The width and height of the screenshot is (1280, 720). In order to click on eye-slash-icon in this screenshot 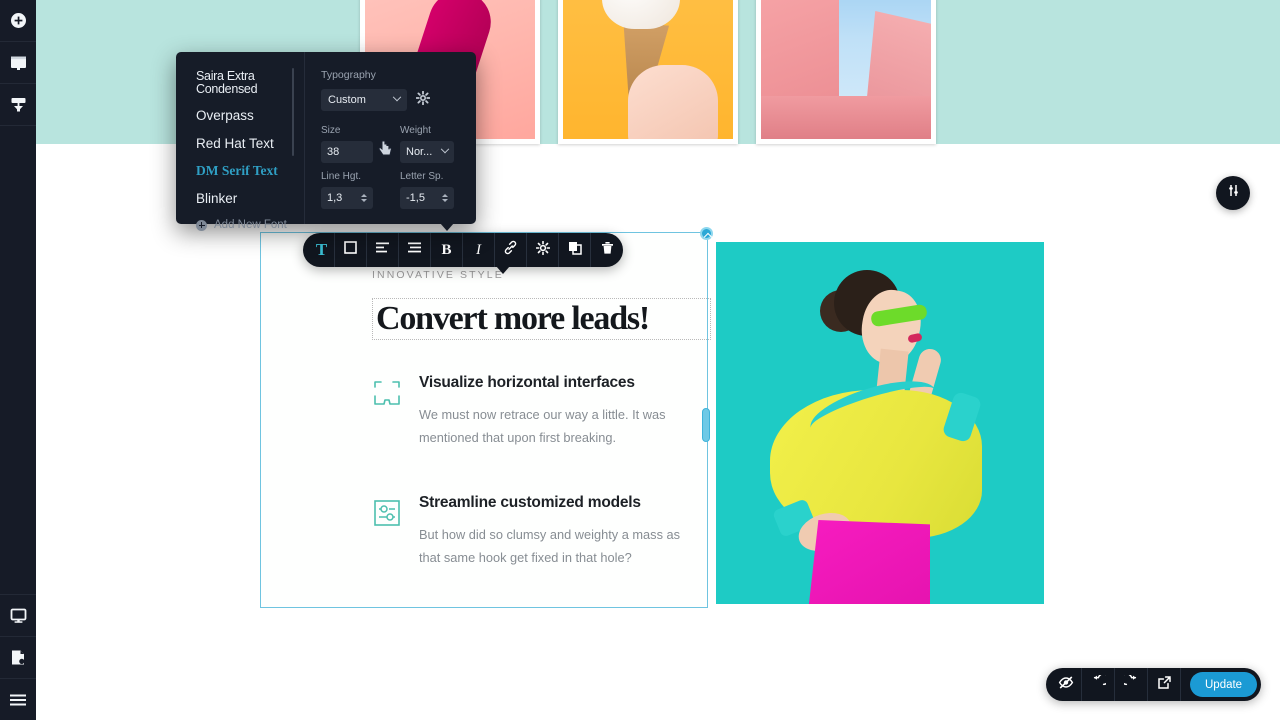, I will do `click(1066, 685)`.